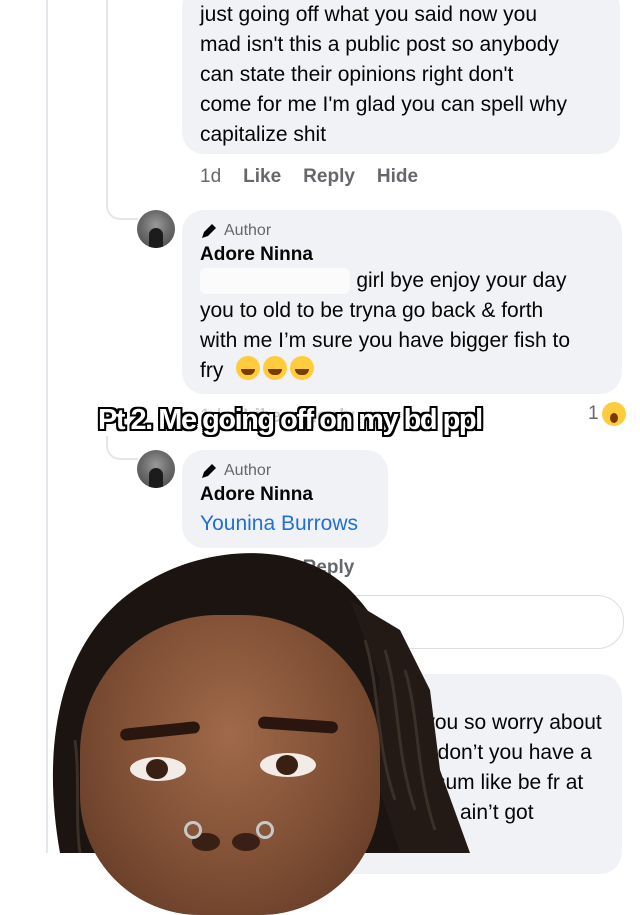 Image resolution: width=640 pixels, height=915 pixels. What do you see at coordinates (275, 281) in the screenshot?
I see `redacted-mention` at bounding box center [275, 281].